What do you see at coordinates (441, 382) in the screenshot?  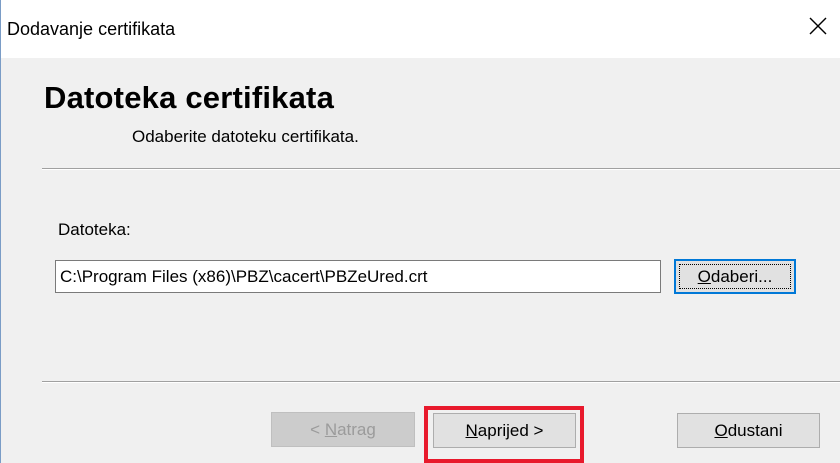 I see `footer-divider` at bounding box center [441, 382].